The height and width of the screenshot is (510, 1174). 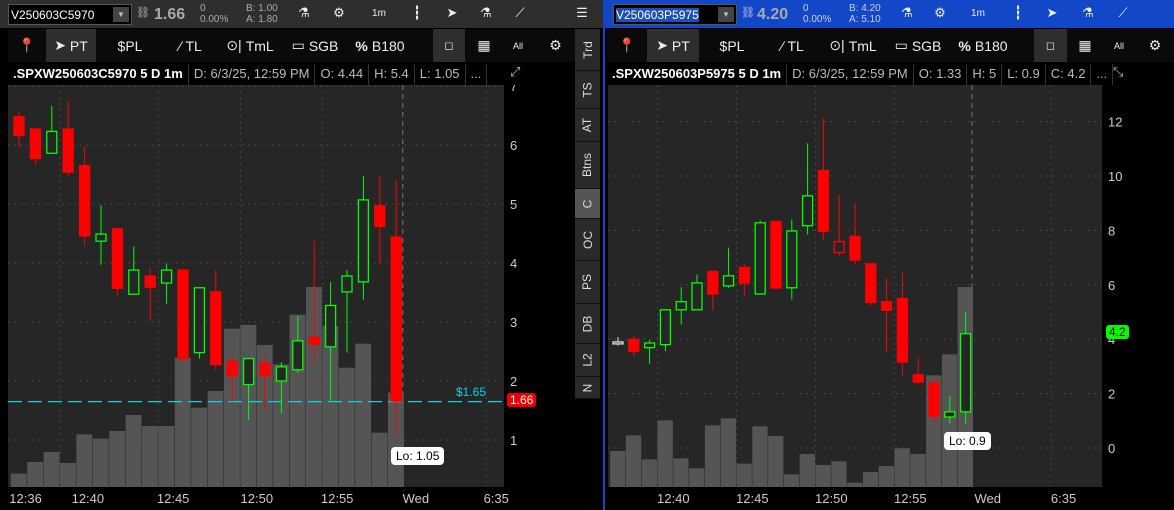 I want to click on tab-oc: OC, so click(x=587, y=240).